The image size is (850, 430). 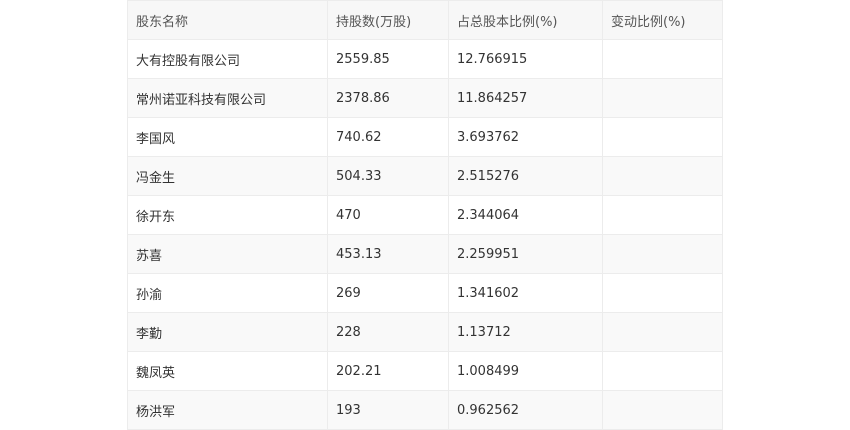 What do you see at coordinates (525, 293) in the screenshot?
I see `cell-share-ratio: 1.341602` at bounding box center [525, 293].